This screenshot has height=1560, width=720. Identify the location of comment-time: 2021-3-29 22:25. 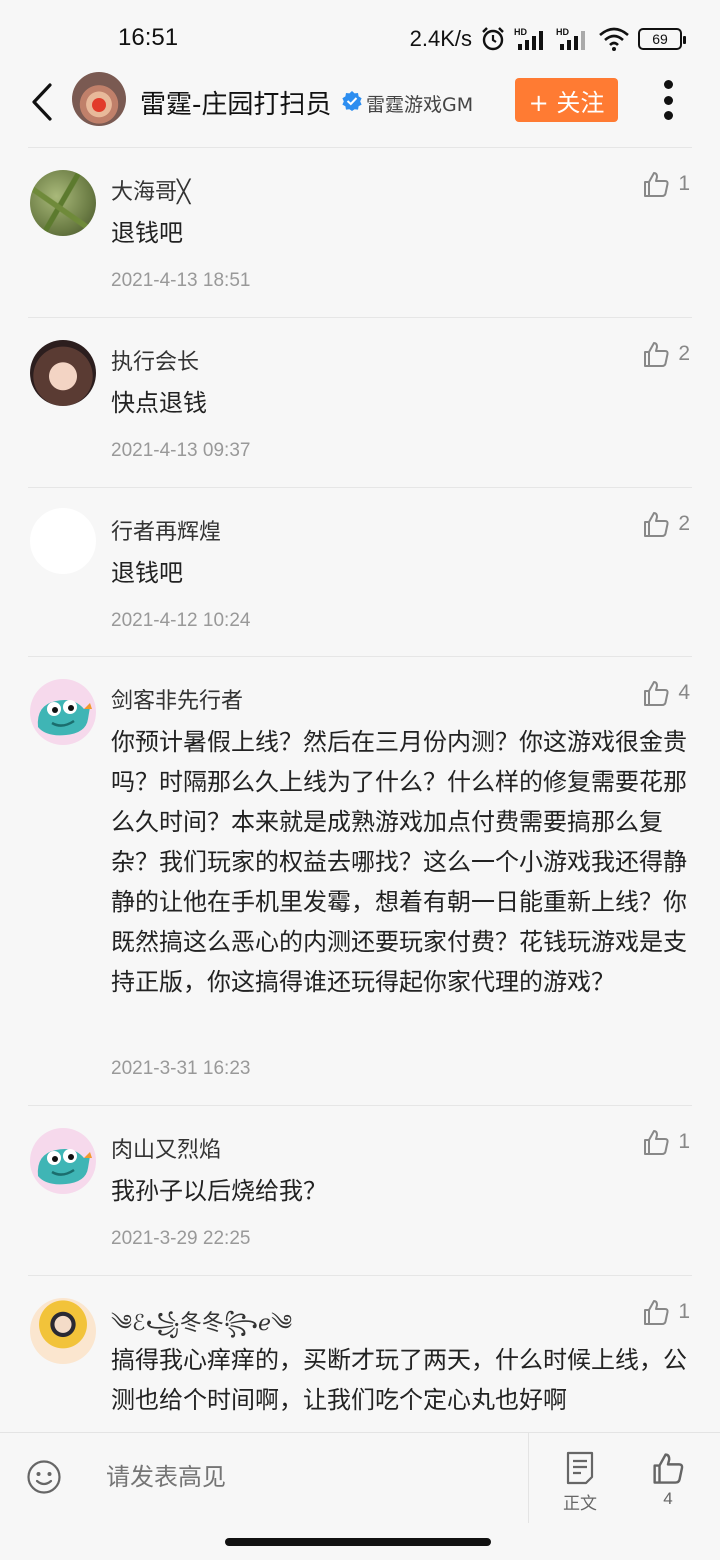
(181, 1238).